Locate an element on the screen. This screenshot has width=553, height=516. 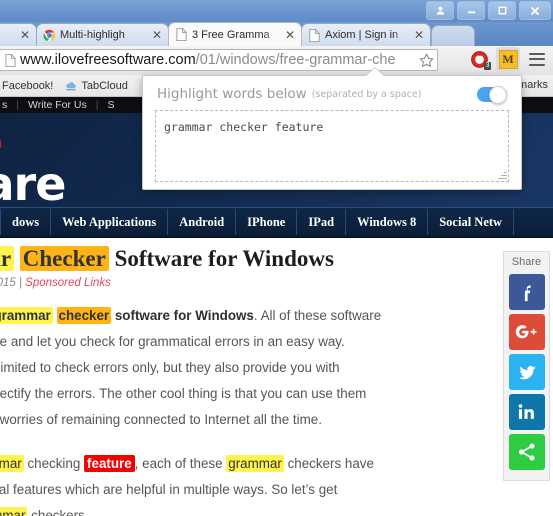
google-plus-icon is located at coordinates (526, 332).